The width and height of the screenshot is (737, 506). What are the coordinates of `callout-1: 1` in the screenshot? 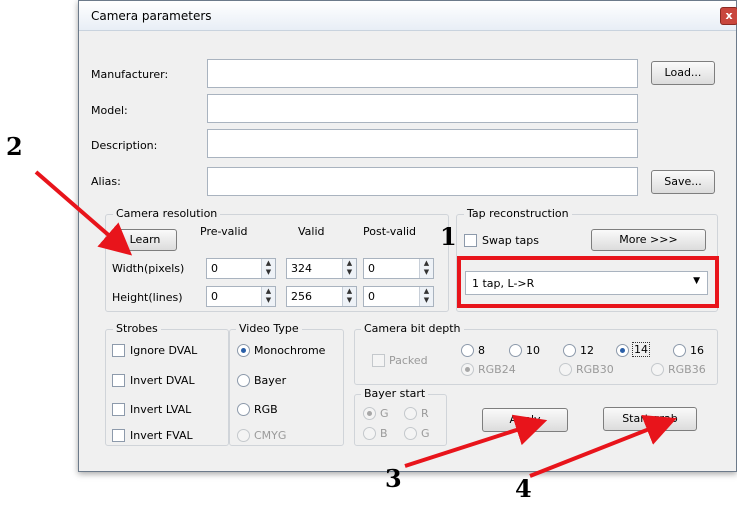 It's located at (448, 236).